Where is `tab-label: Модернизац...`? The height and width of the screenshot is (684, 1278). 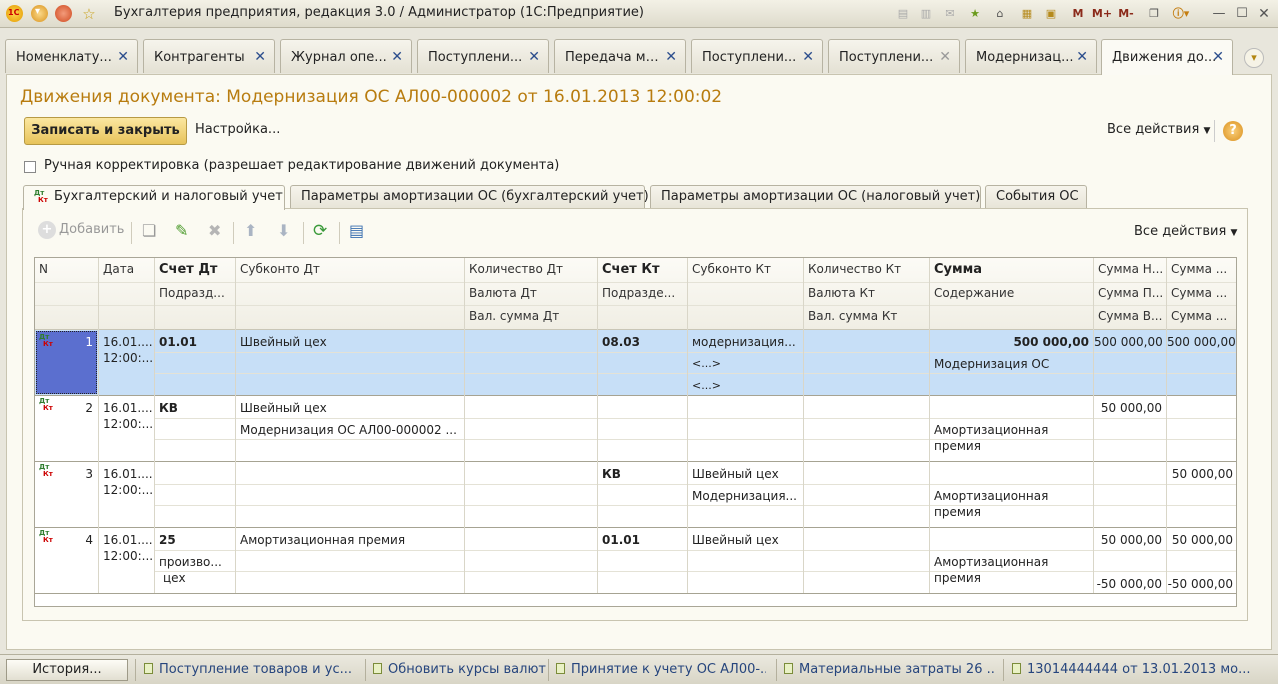
tab-label: Модернизац... is located at coordinates (1025, 57).